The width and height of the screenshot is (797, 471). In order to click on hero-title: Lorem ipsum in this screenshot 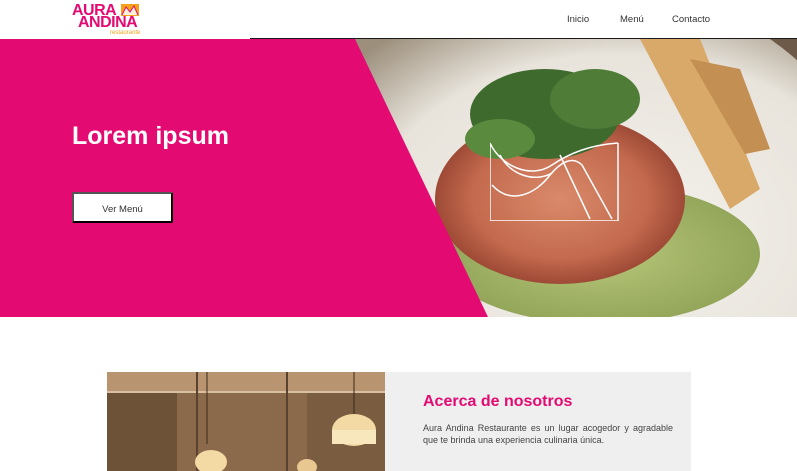, I will do `click(150, 136)`.